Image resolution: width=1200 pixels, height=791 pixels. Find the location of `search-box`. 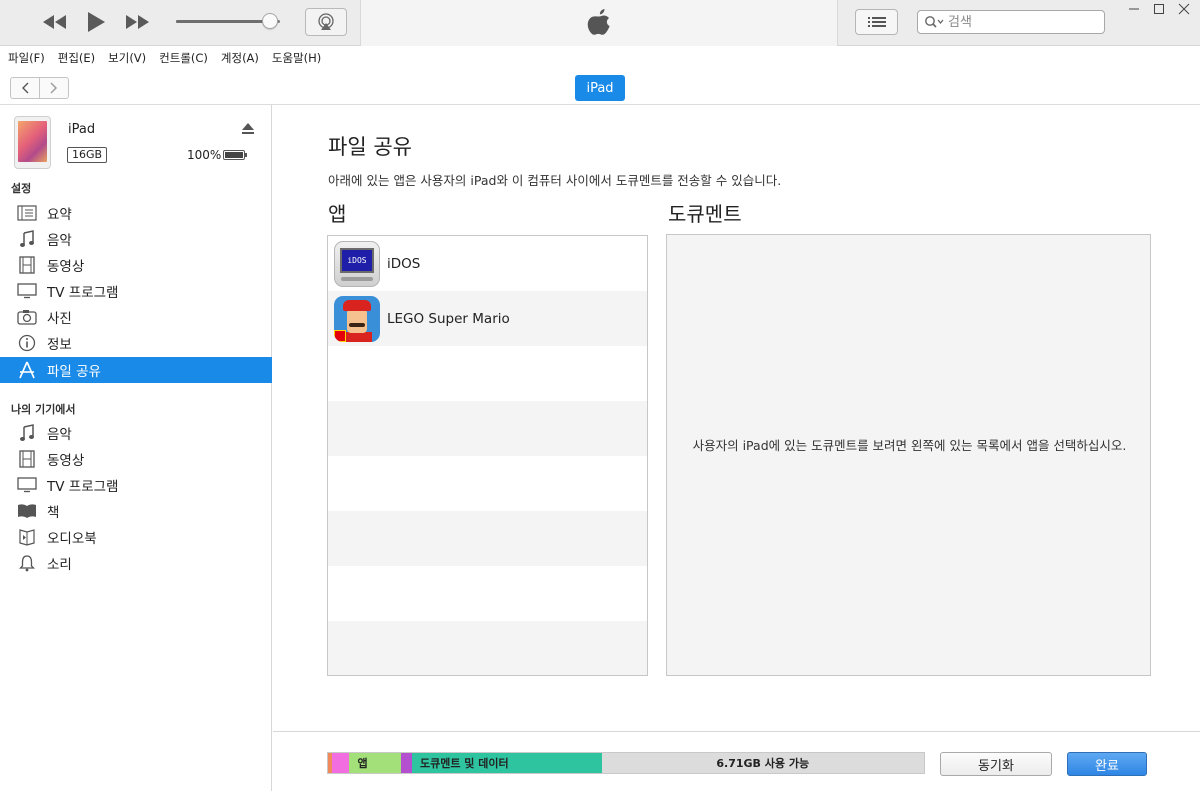

search-box is located at coordinates (1011, 22).